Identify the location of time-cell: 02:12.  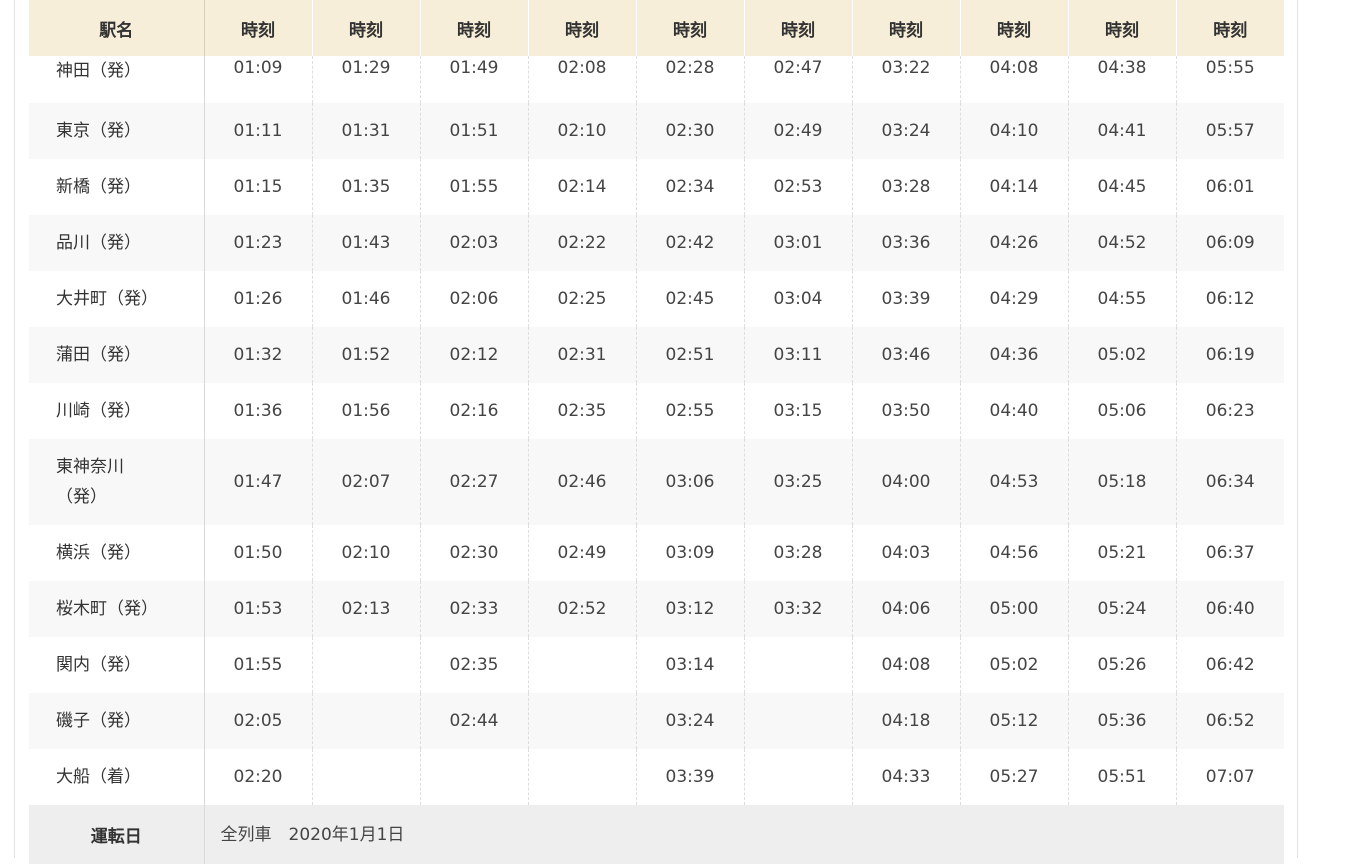
(474, 355).